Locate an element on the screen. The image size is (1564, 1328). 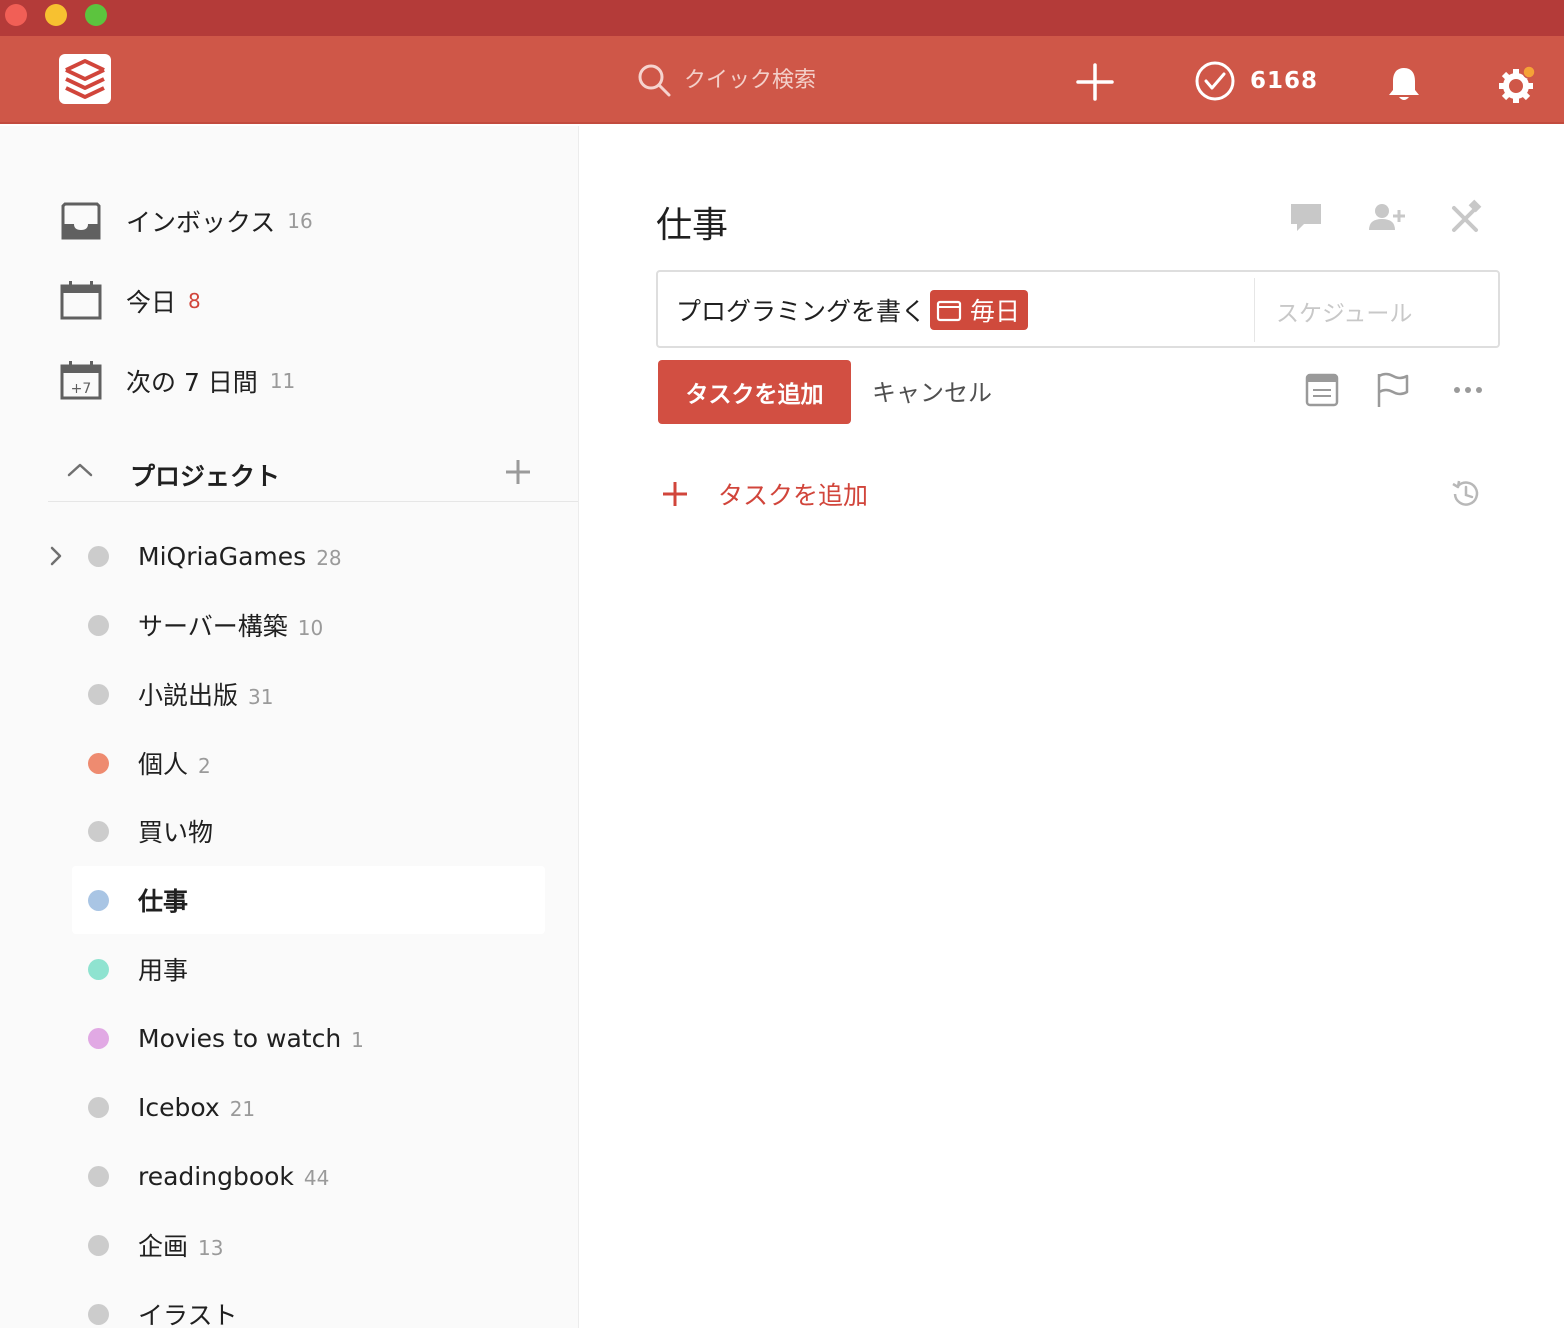
project-item: サーバー構築 10 is located at coordinates (308, 625).